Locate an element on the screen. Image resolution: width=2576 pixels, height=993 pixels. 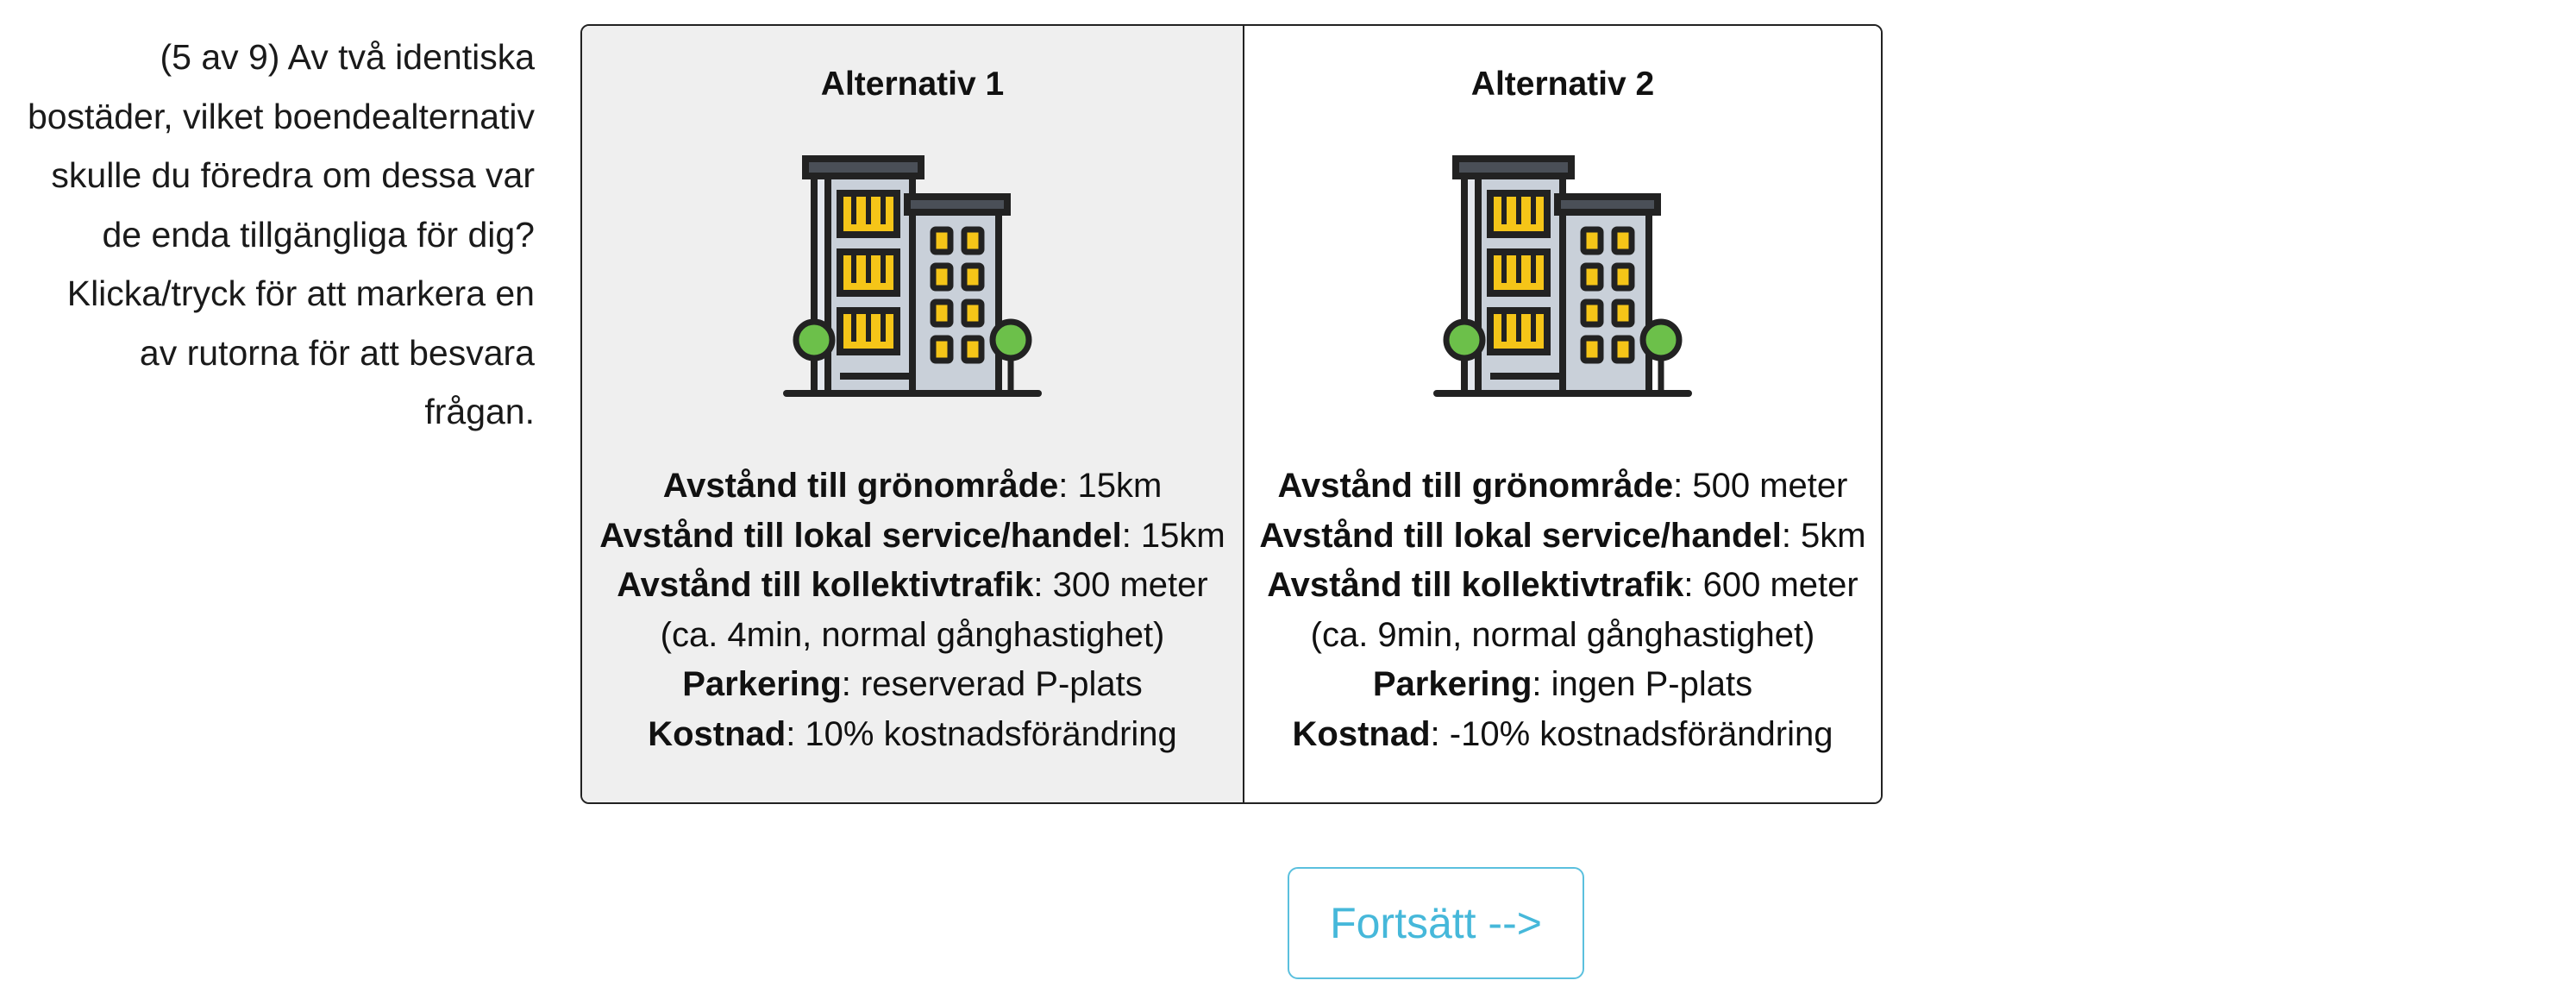
cost-value: : -10% kostnadsförändring is located at coordinates (1631, 733).